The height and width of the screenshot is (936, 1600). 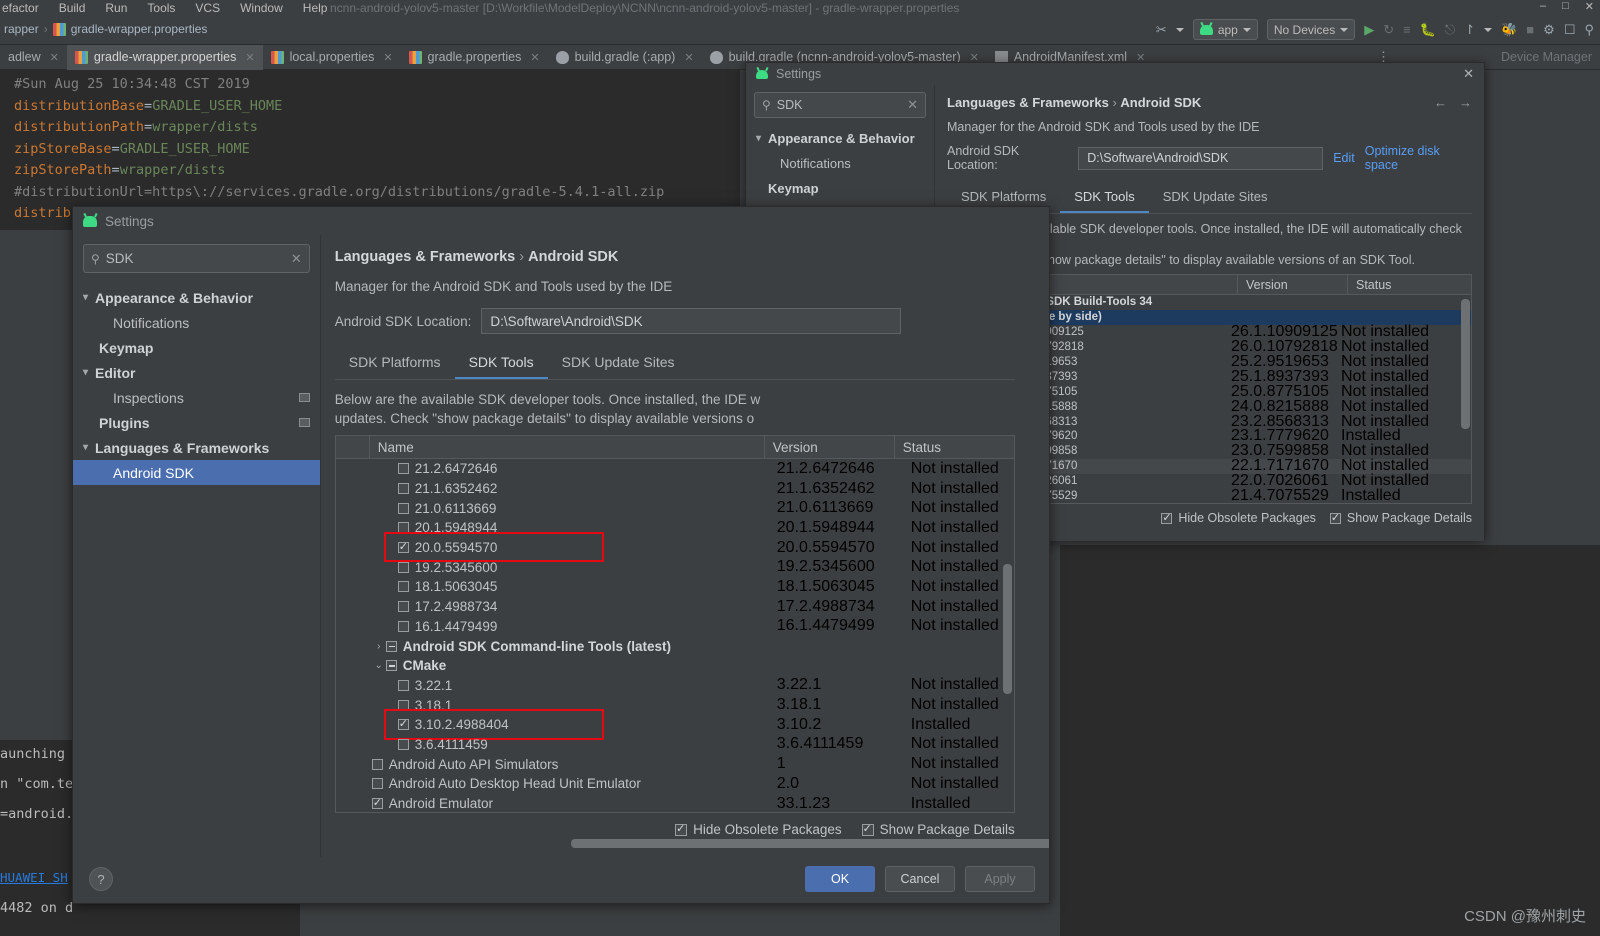 I want to click on run-icon: ▶, so click(x=1369, y=30).